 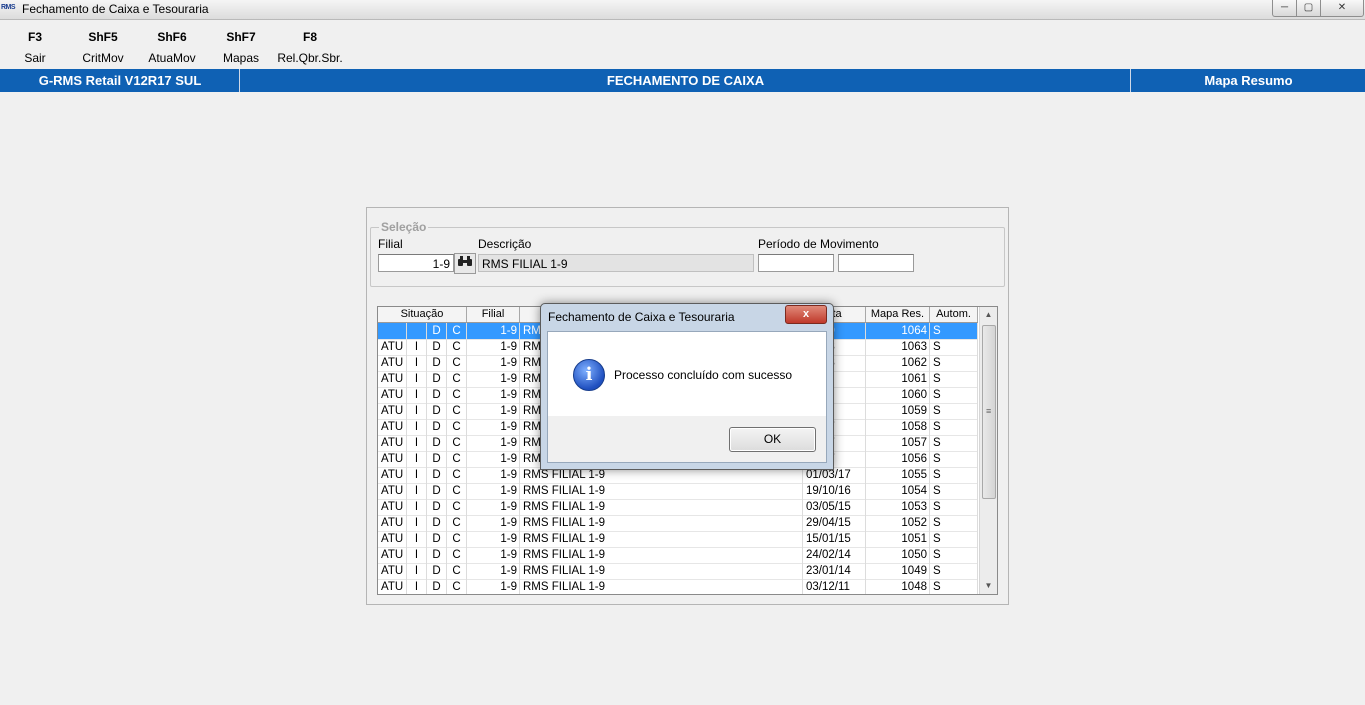 What do you see at coordinates (310, 47) in the screenshot?
I see `toolbar-rel-qbr-sbr: F8 Rel.Qbr.Sbr.` at bounding box center [310, 47].